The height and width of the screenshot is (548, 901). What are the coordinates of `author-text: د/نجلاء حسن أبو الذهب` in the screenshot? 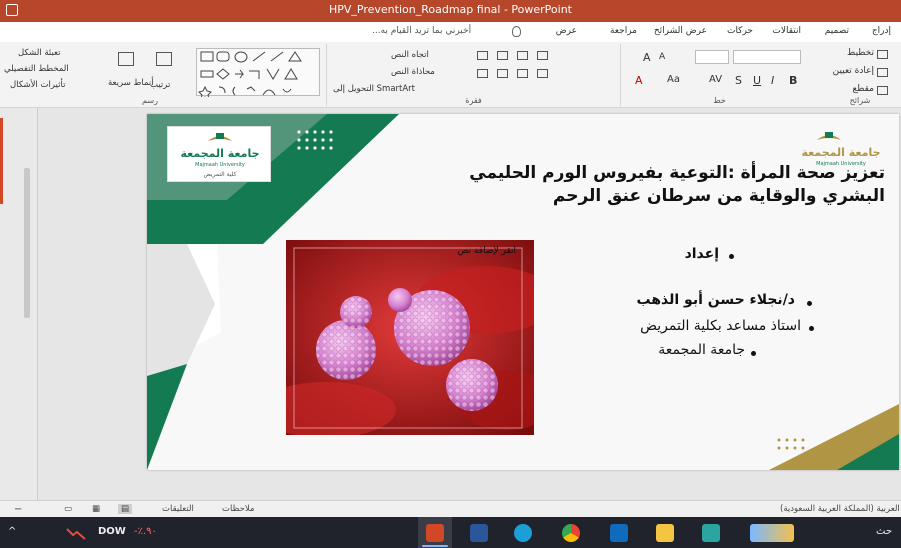 It's located at (716, 300).